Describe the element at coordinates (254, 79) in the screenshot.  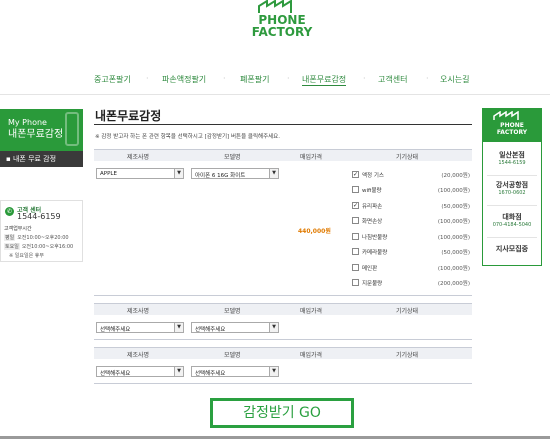
I see `nav-waste-phone: 폐폰팔기` at that location.